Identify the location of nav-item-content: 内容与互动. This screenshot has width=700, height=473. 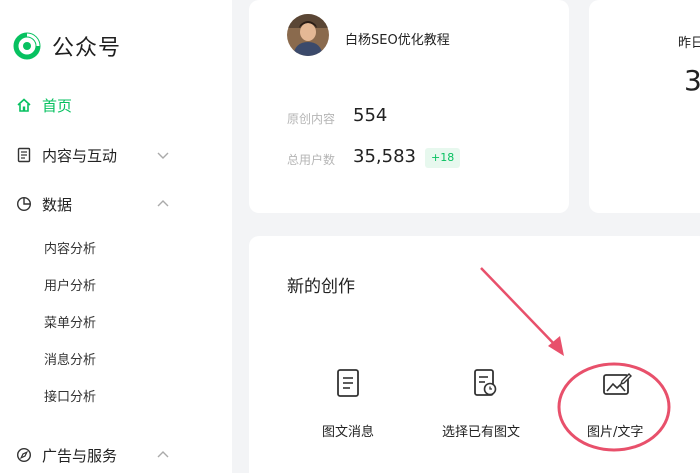
(116, 155).